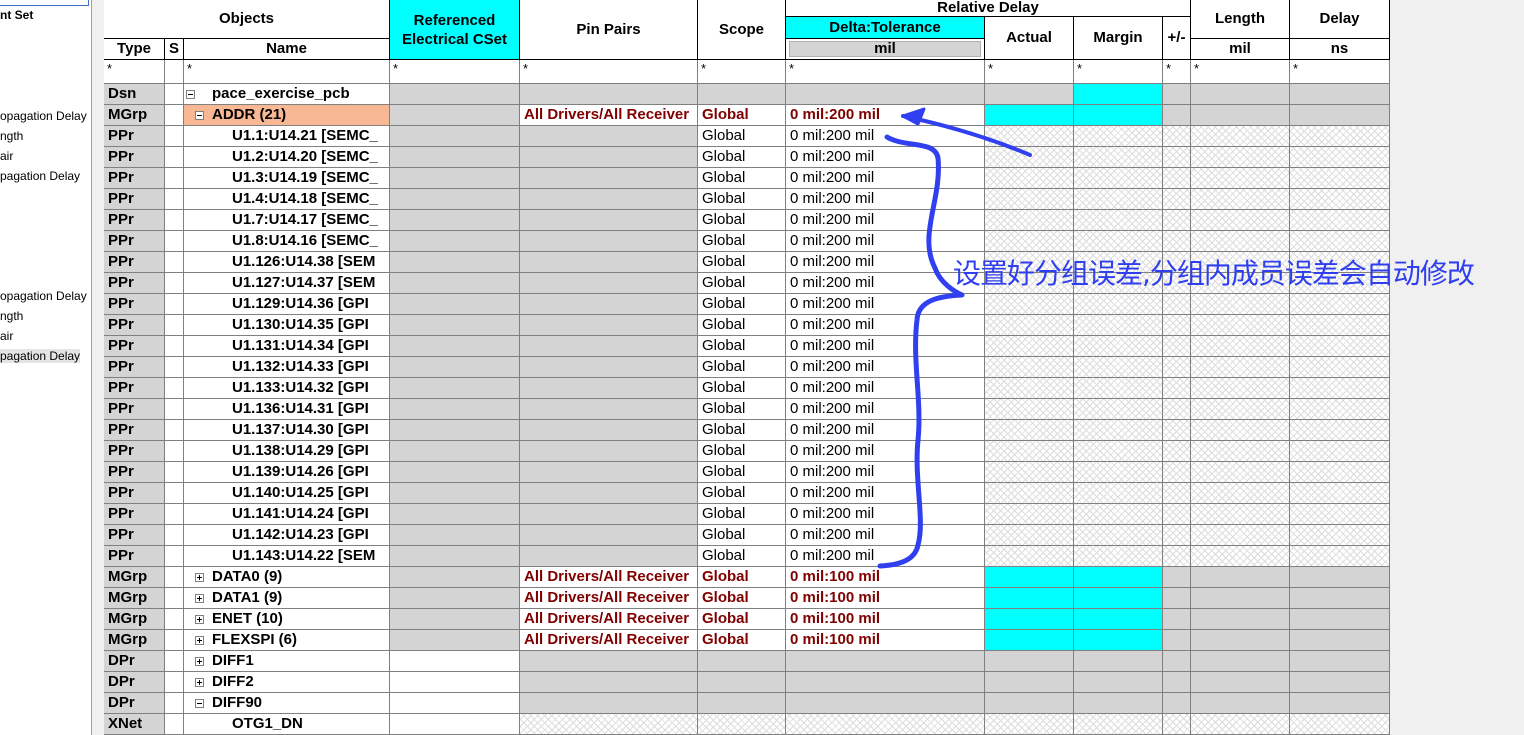 This screenshot has height=735, width=1524. I want to click on row-name: FLEXSPI (6), so click(287, 640).